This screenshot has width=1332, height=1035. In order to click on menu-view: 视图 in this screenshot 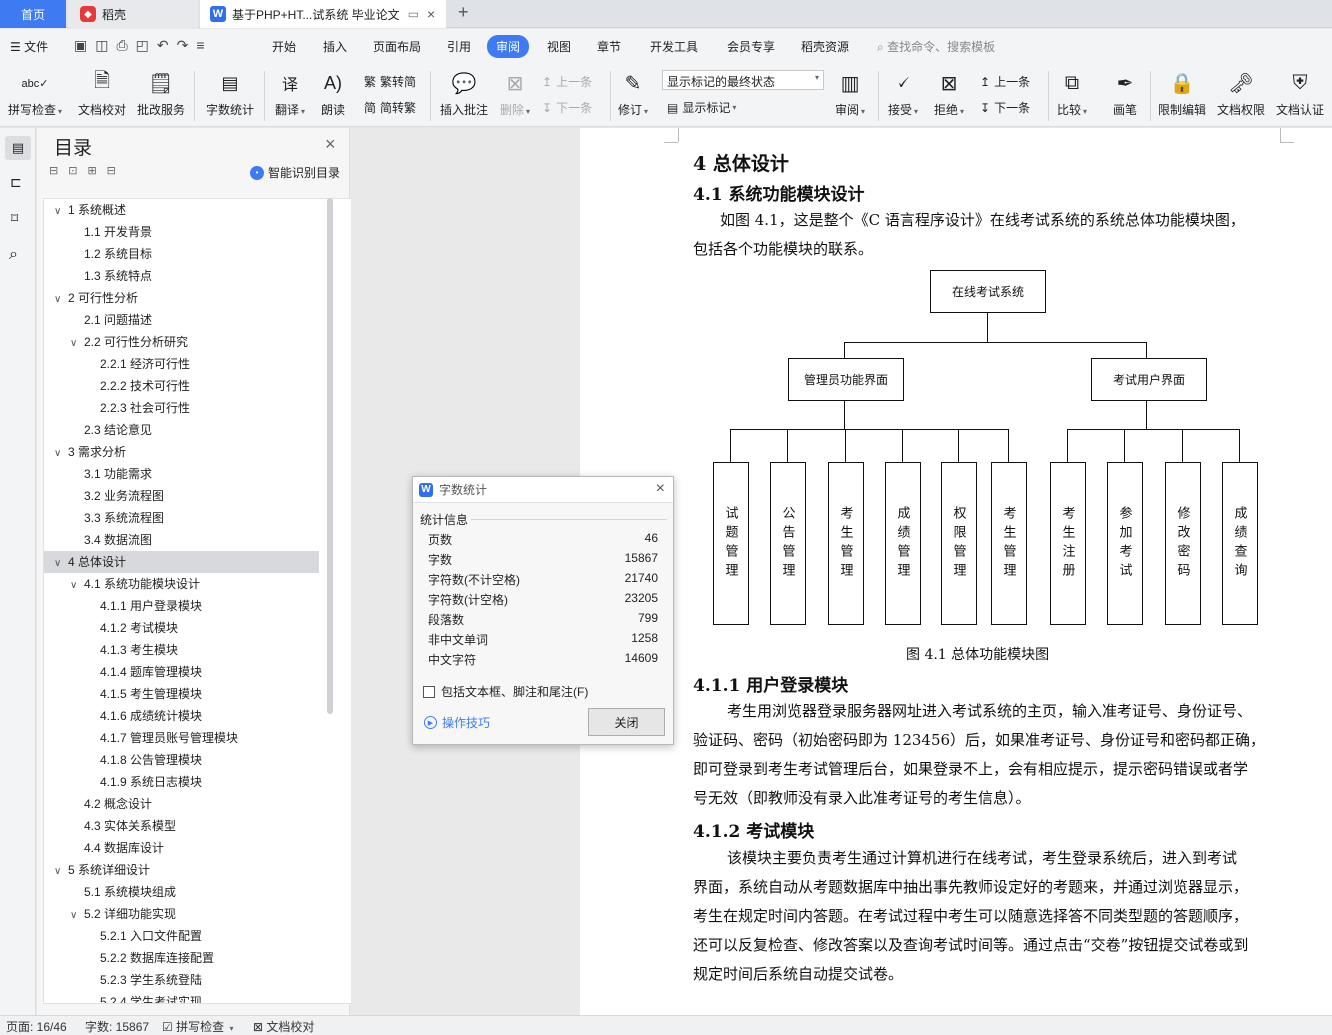, I will do `click(559, 46)`.